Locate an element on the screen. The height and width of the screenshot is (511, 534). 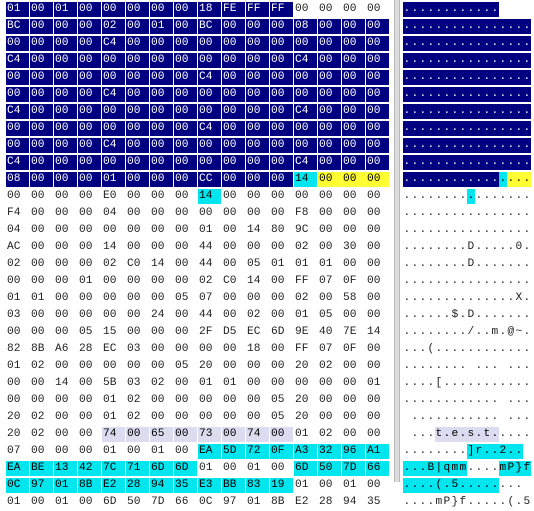
ascii-char: ( is located at coordinates (439, 485).